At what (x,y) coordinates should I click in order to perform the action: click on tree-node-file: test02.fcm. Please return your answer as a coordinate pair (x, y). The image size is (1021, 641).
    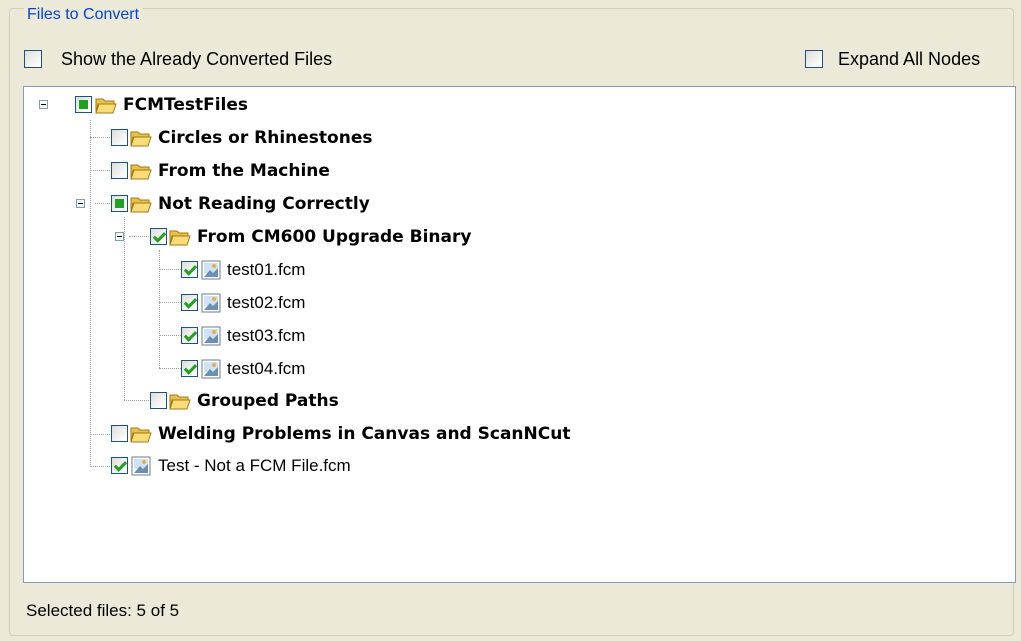
    Looking at the image, I should click on (324, 303).